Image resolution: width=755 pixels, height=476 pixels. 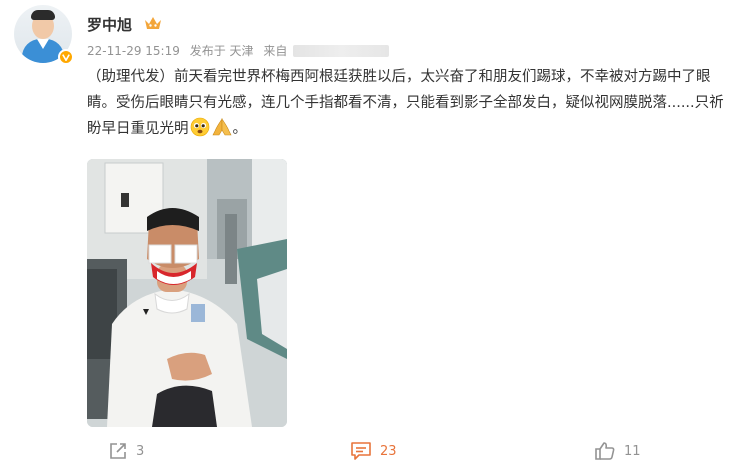 I want to click on comment-button: 23, so click(x=373, y=451).